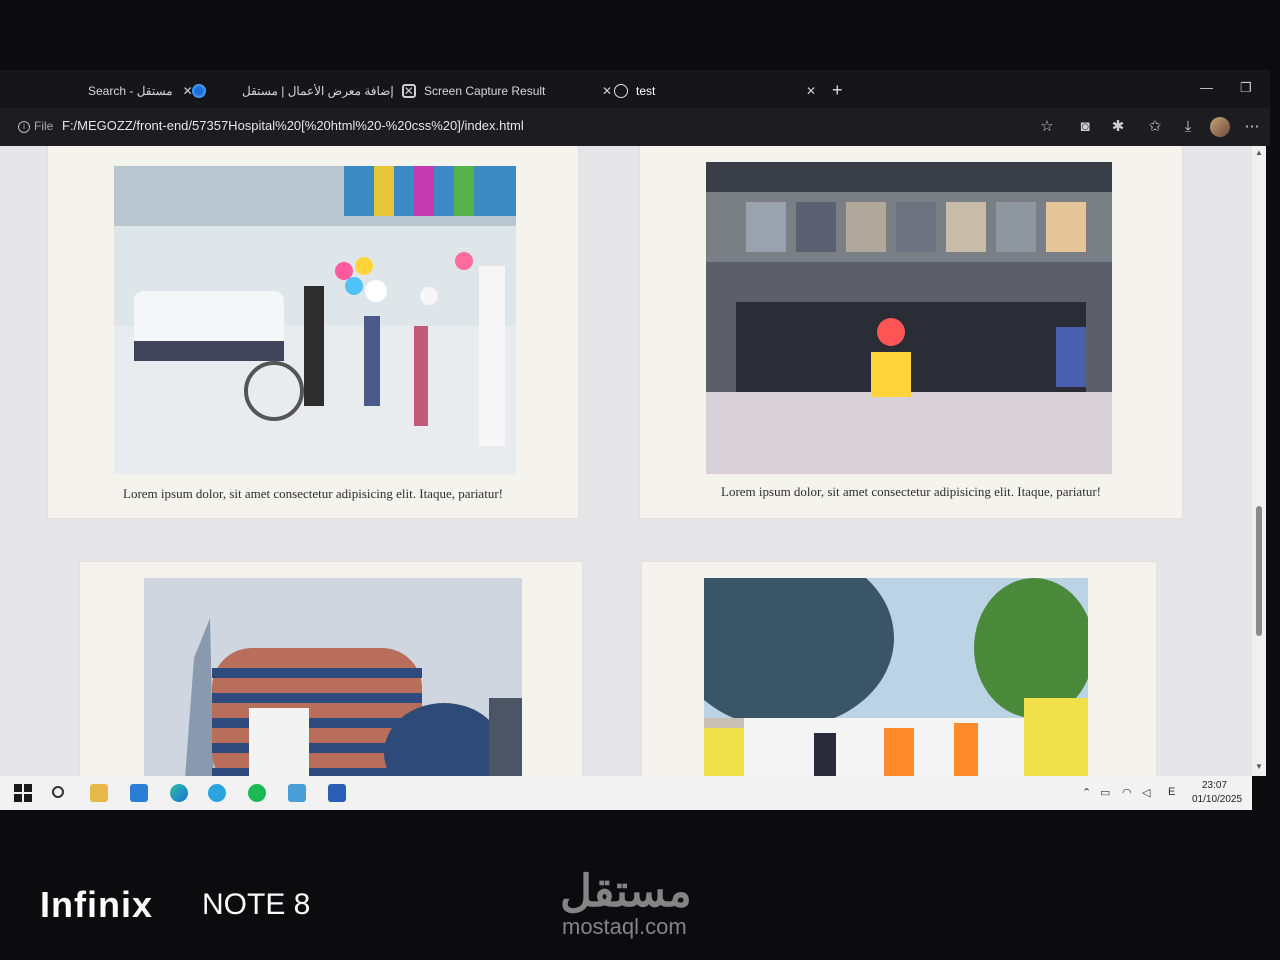 This screenshot has height=960, width=1280. Describe the element at coordinates (1214, 785) in the screenshot. I see `clock-time: 23:07` at that location.